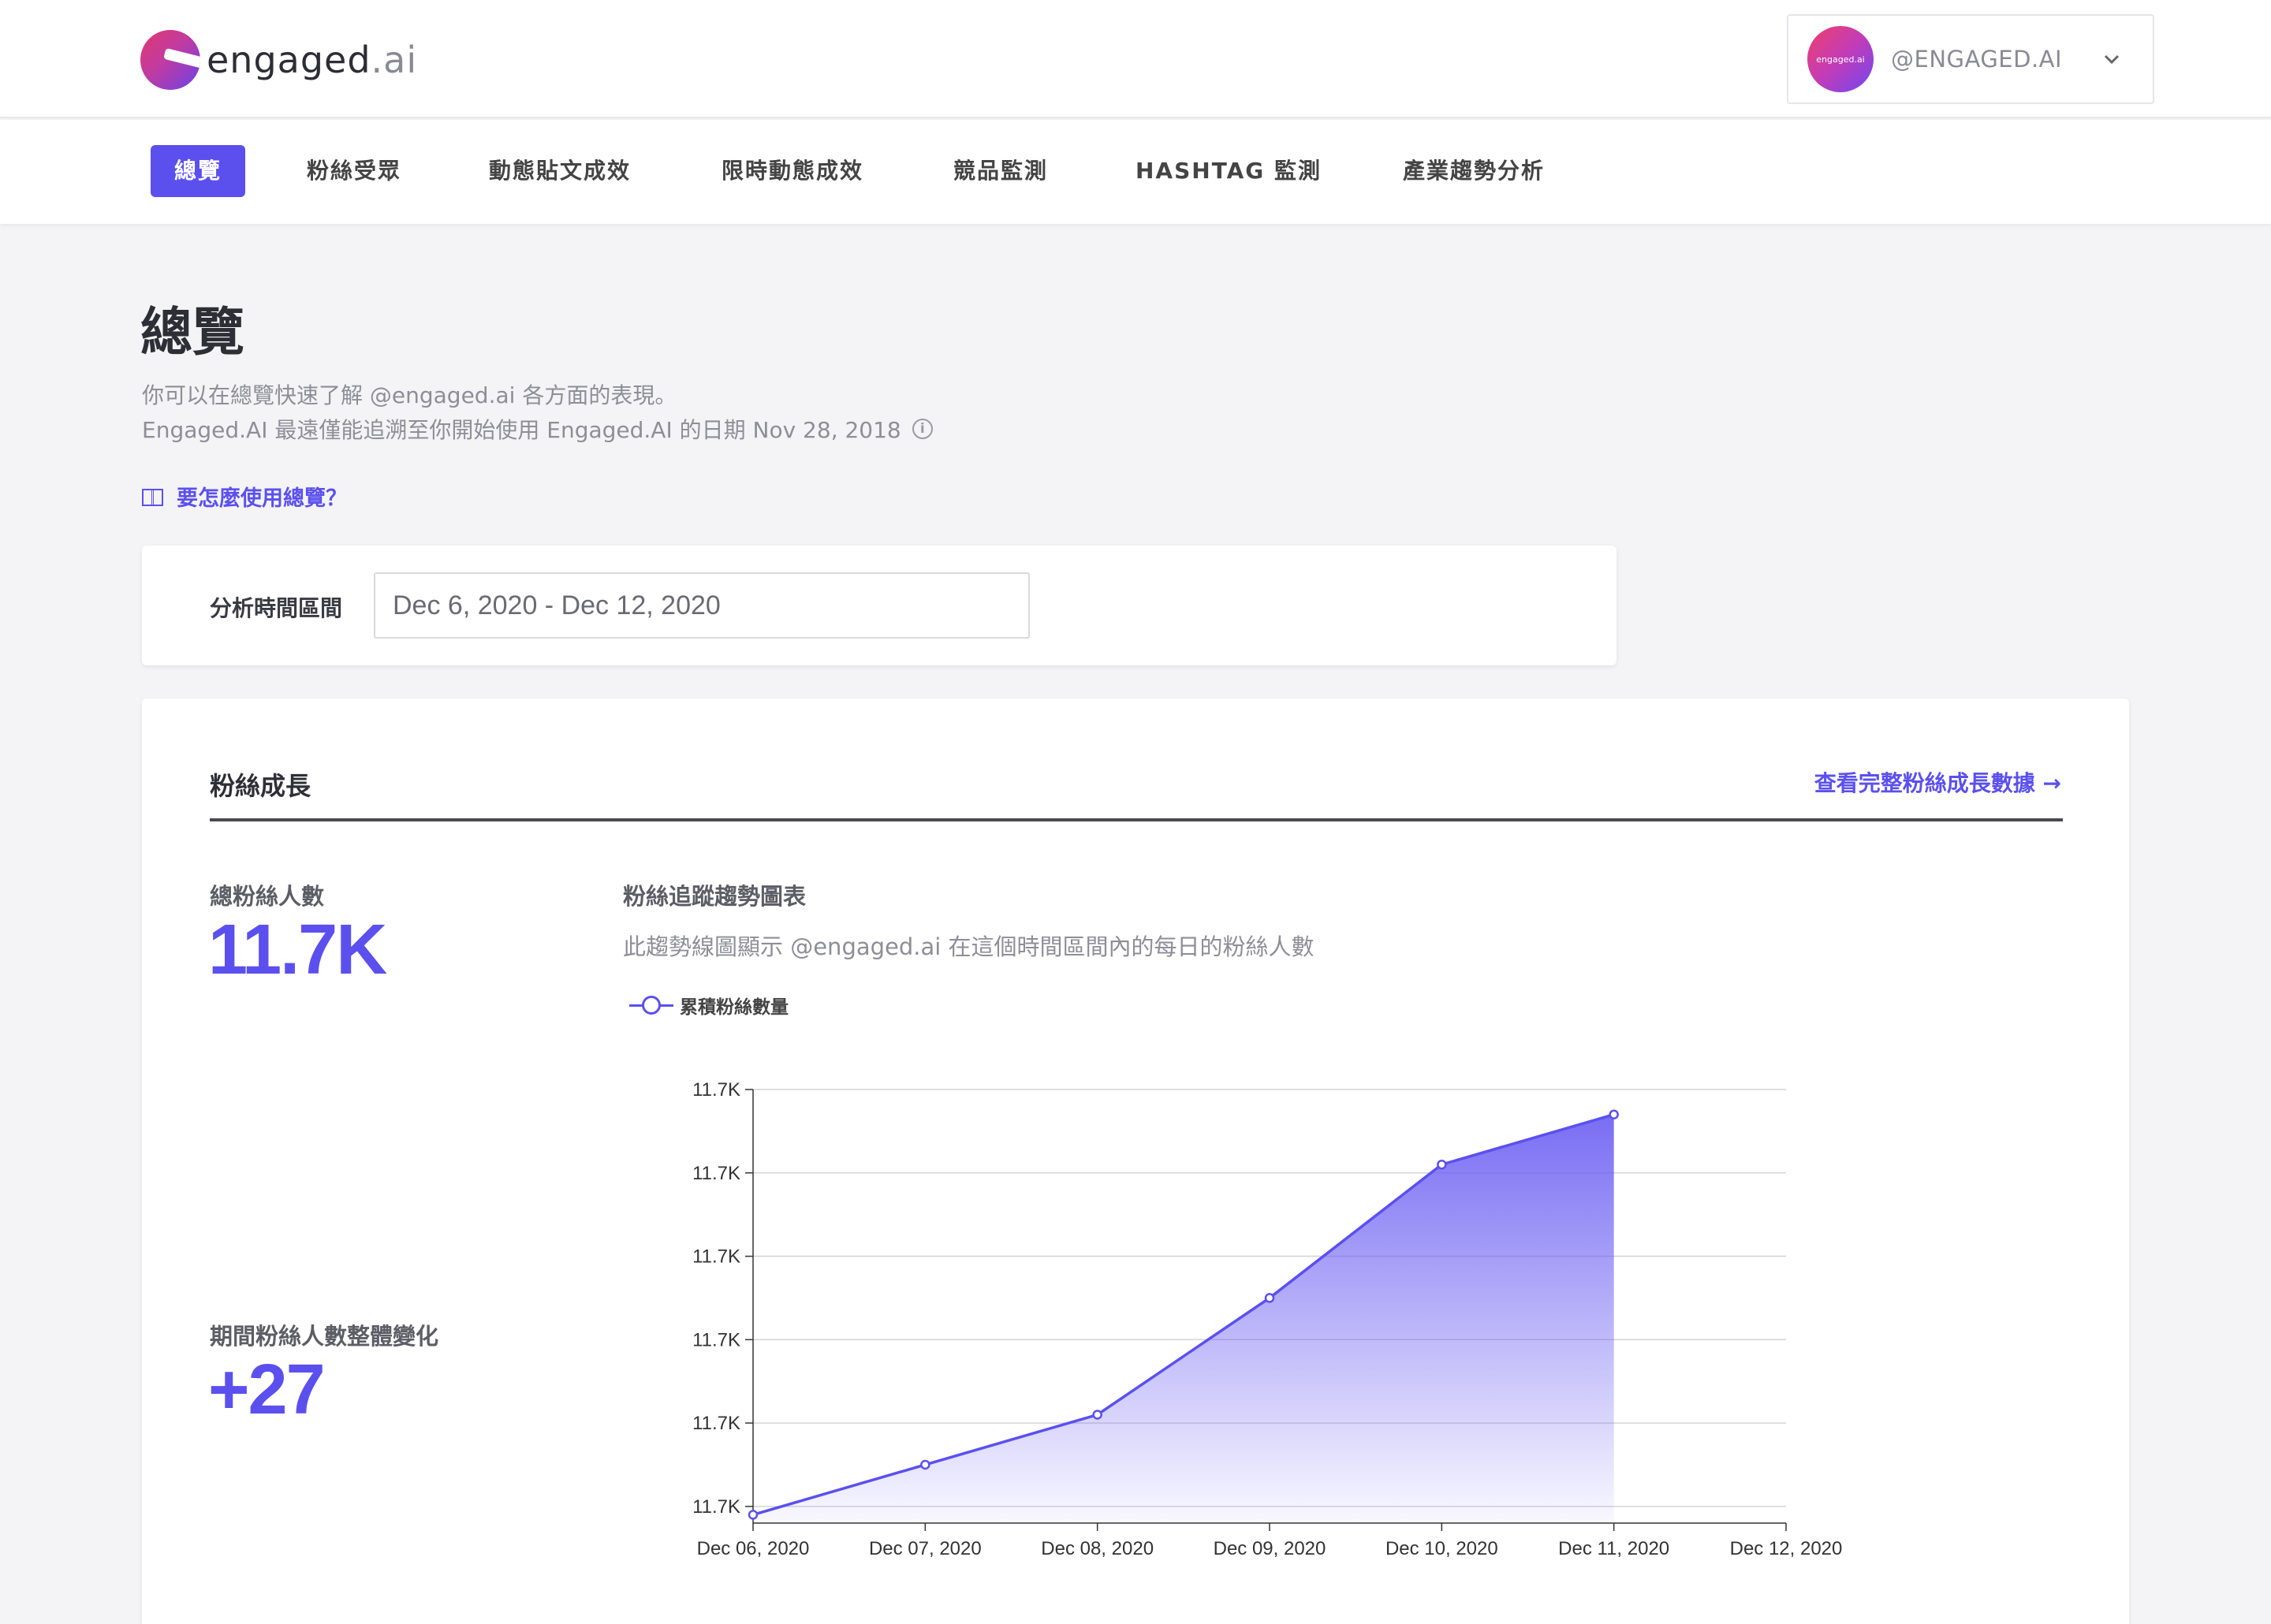 This screenshot has height=1624, width=2271. I want to click on series-area, so click(1183, 1318).